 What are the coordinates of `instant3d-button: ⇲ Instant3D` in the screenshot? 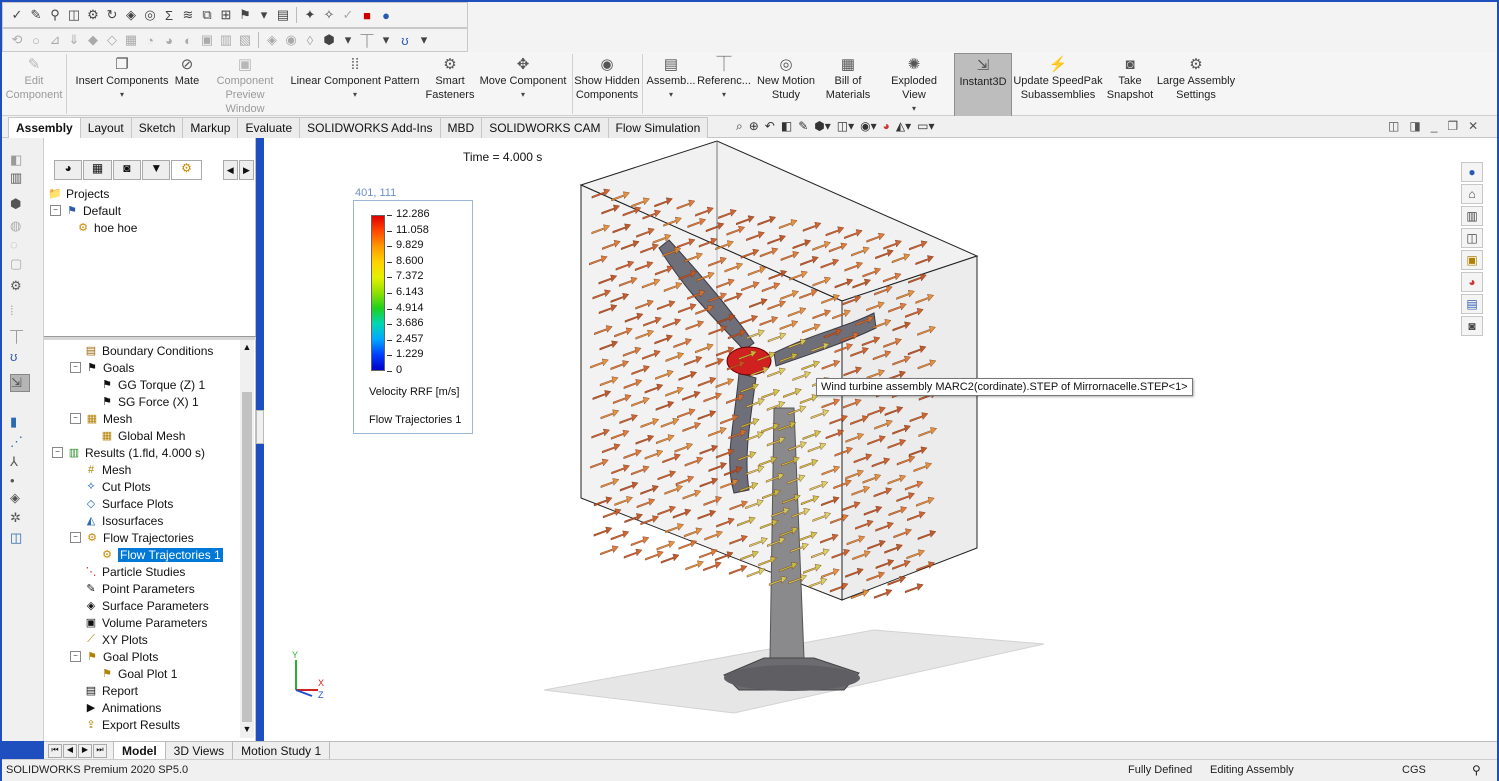 It's located at (983, 86).